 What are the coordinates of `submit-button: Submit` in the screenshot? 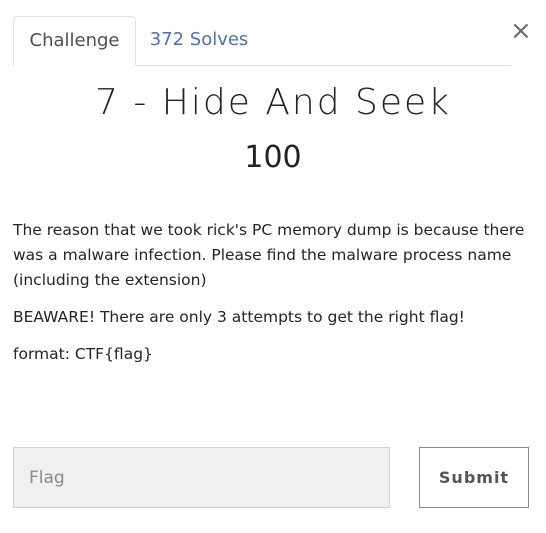 It's located at (474, 477).